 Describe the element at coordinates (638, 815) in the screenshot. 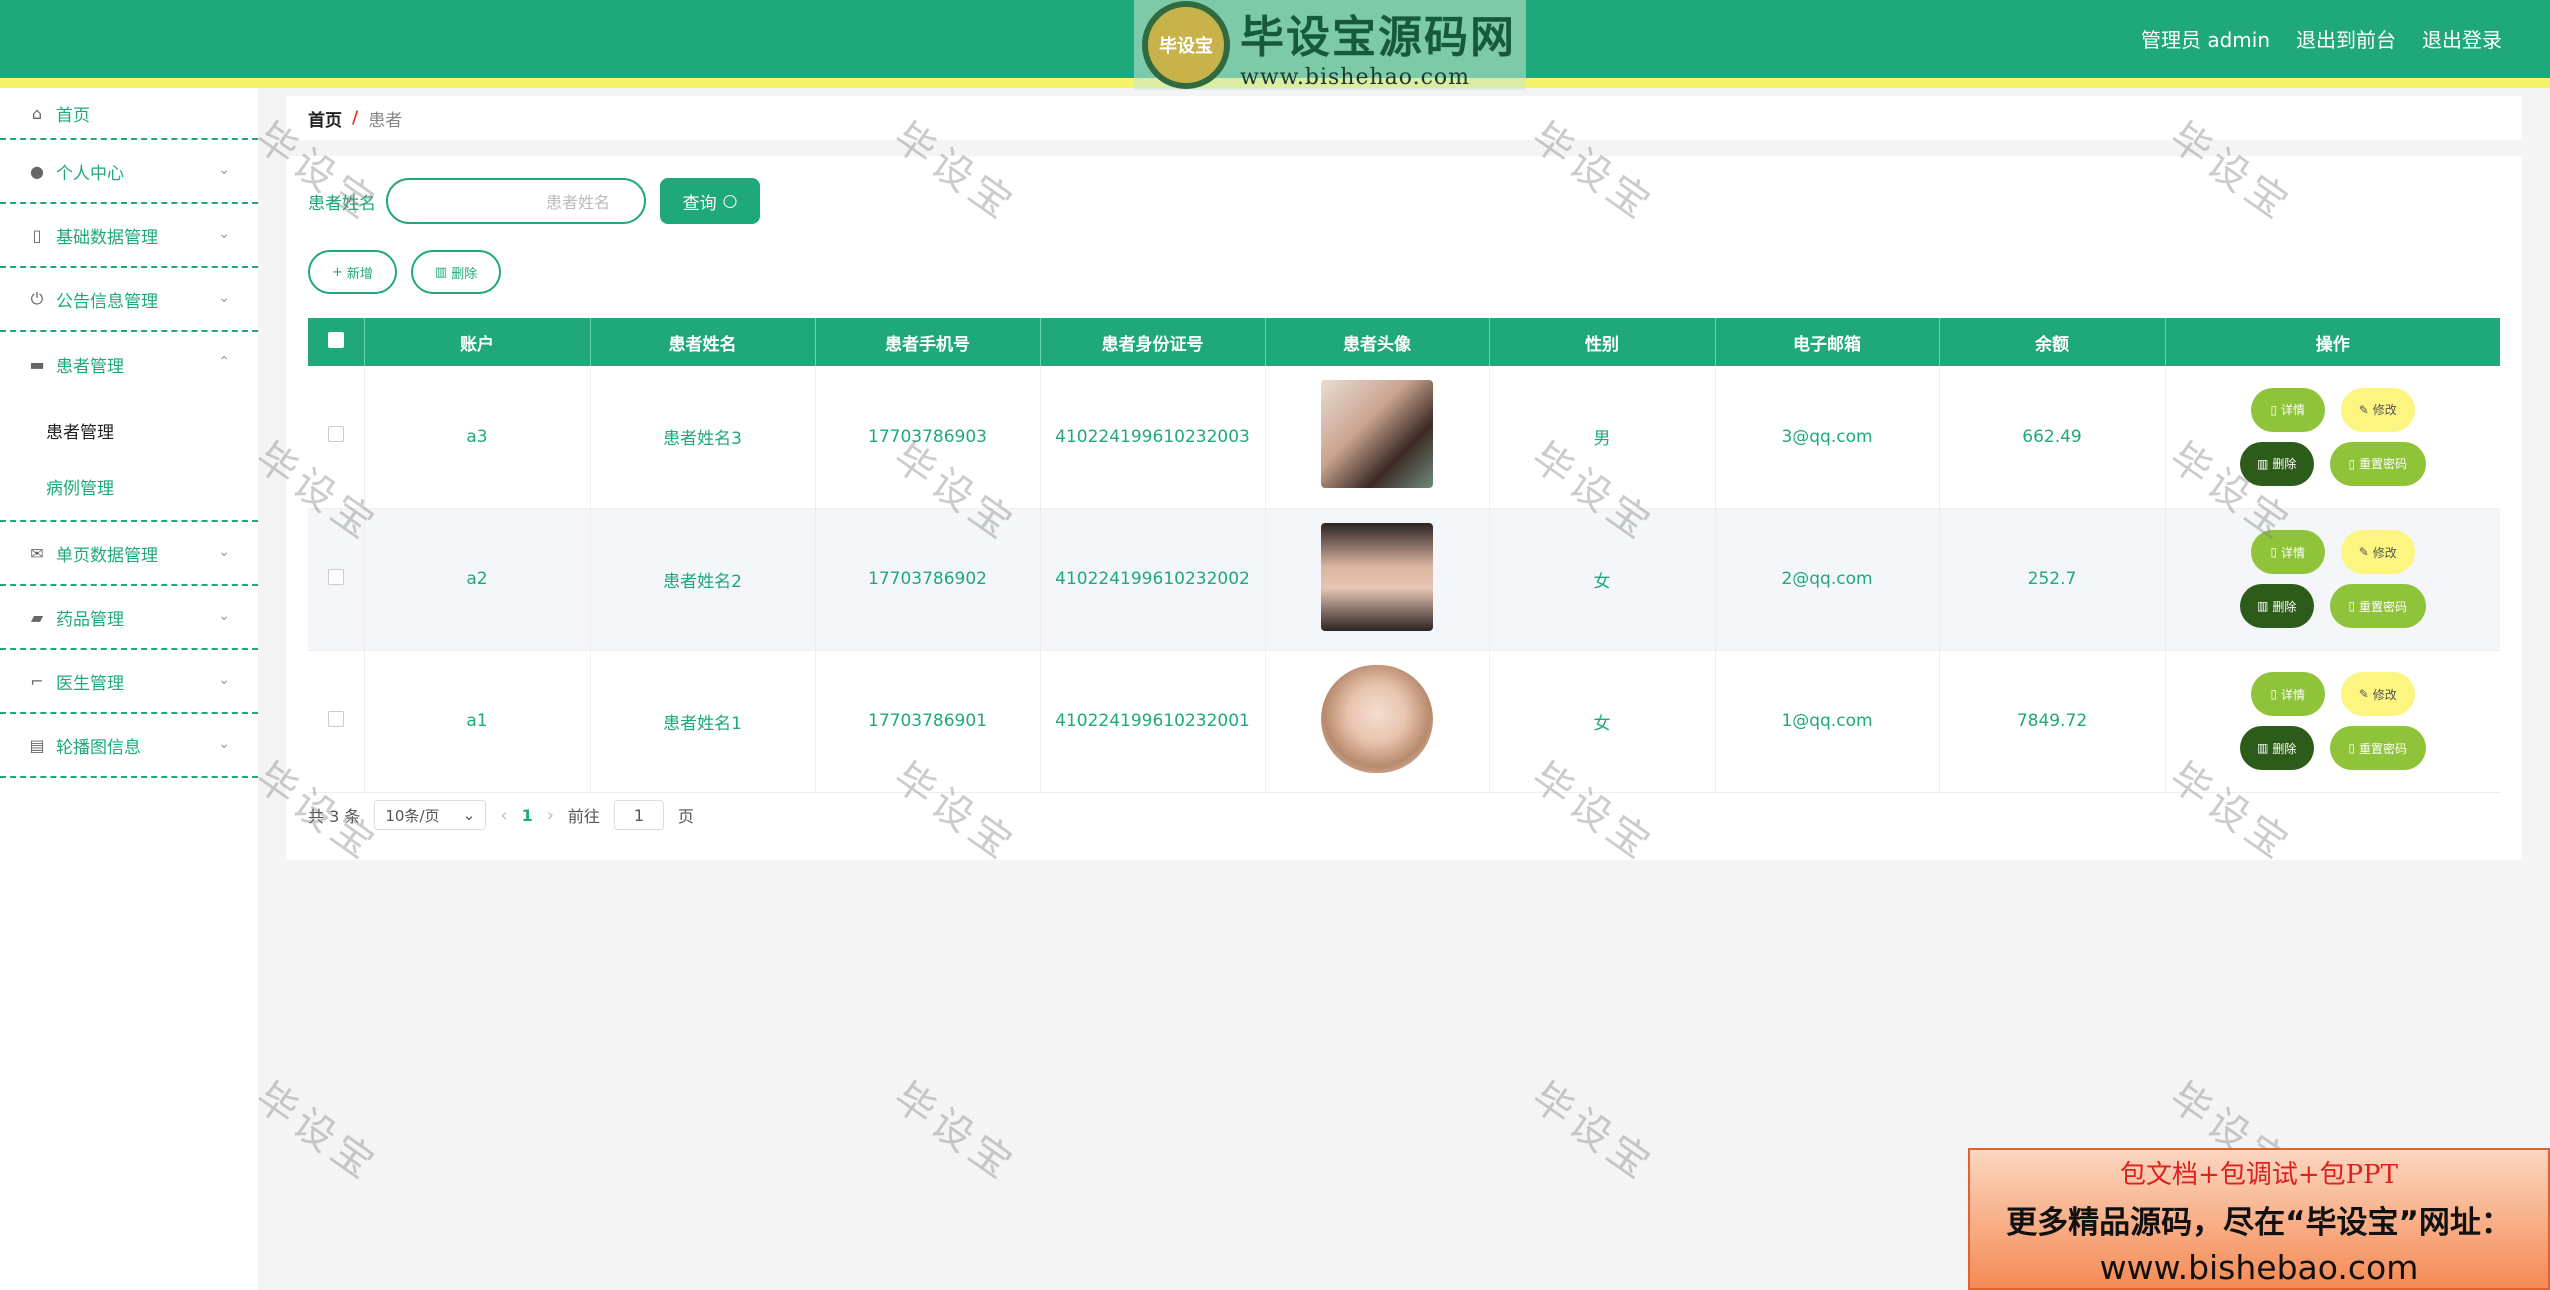

I see `goto-page-input: 1` at that location.